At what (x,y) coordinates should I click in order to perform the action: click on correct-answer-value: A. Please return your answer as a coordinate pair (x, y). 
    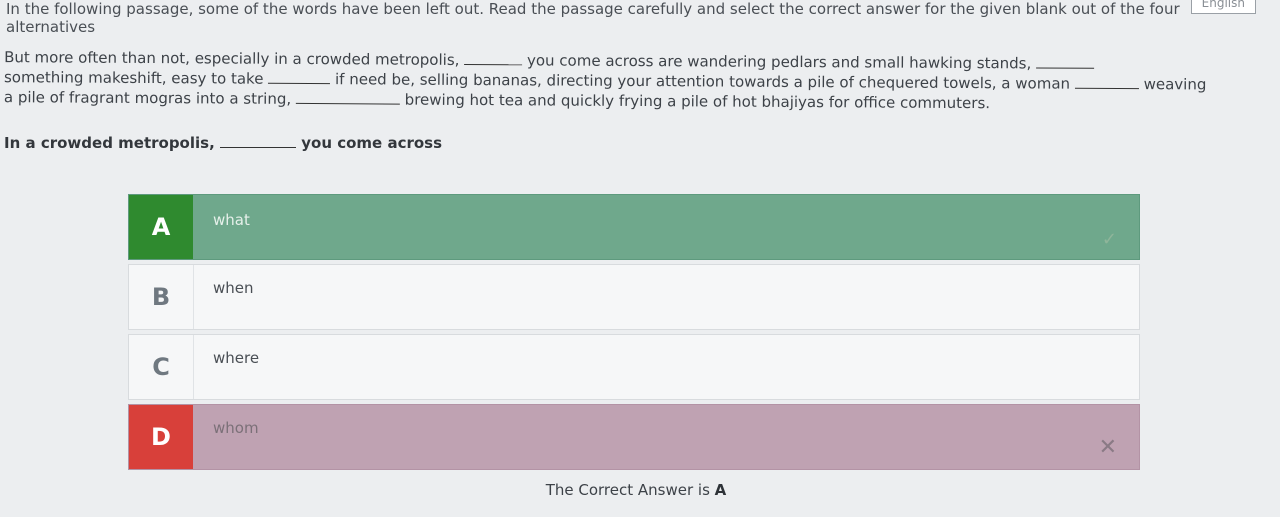
    Looking at the image, I should click on (720, 490).